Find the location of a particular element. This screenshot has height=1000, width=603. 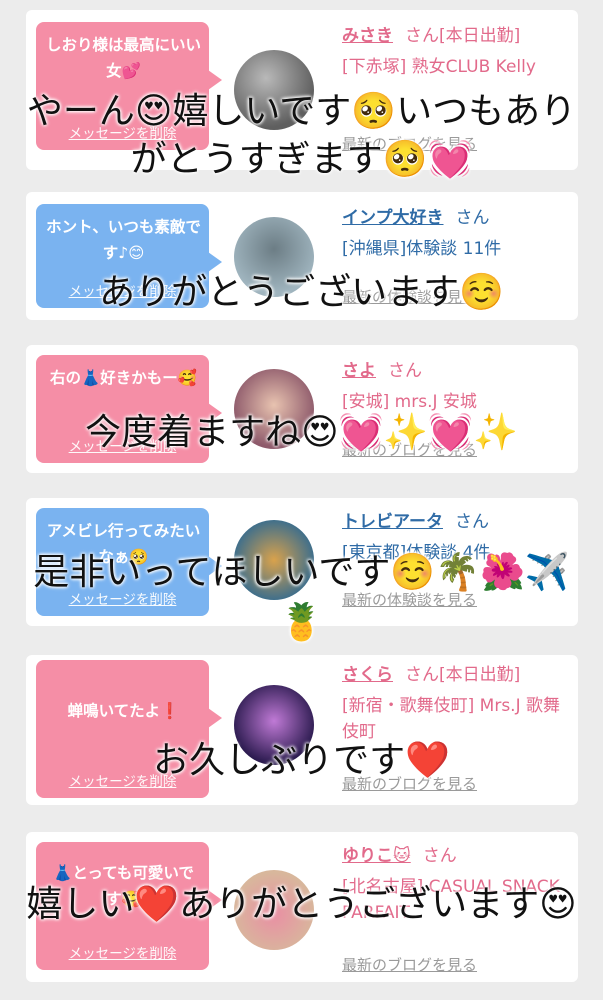

sender-name-link: トレビアータ is located at coordinates (392, 522).